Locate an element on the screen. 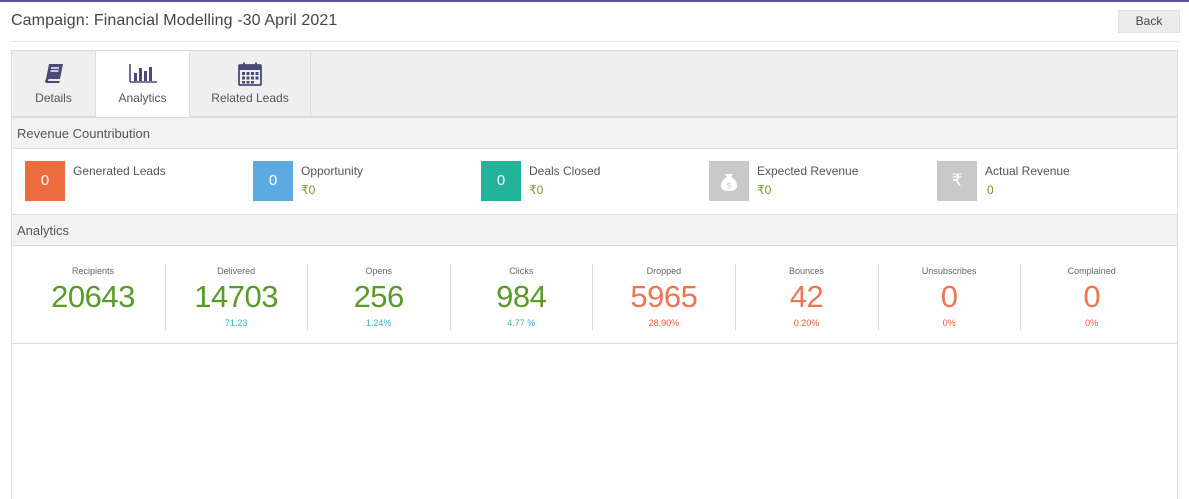 The image size is (1189, 499). revenue-item-deals-closed: 0 Deals Closed ₹0 is located at coordinates (591, 181).